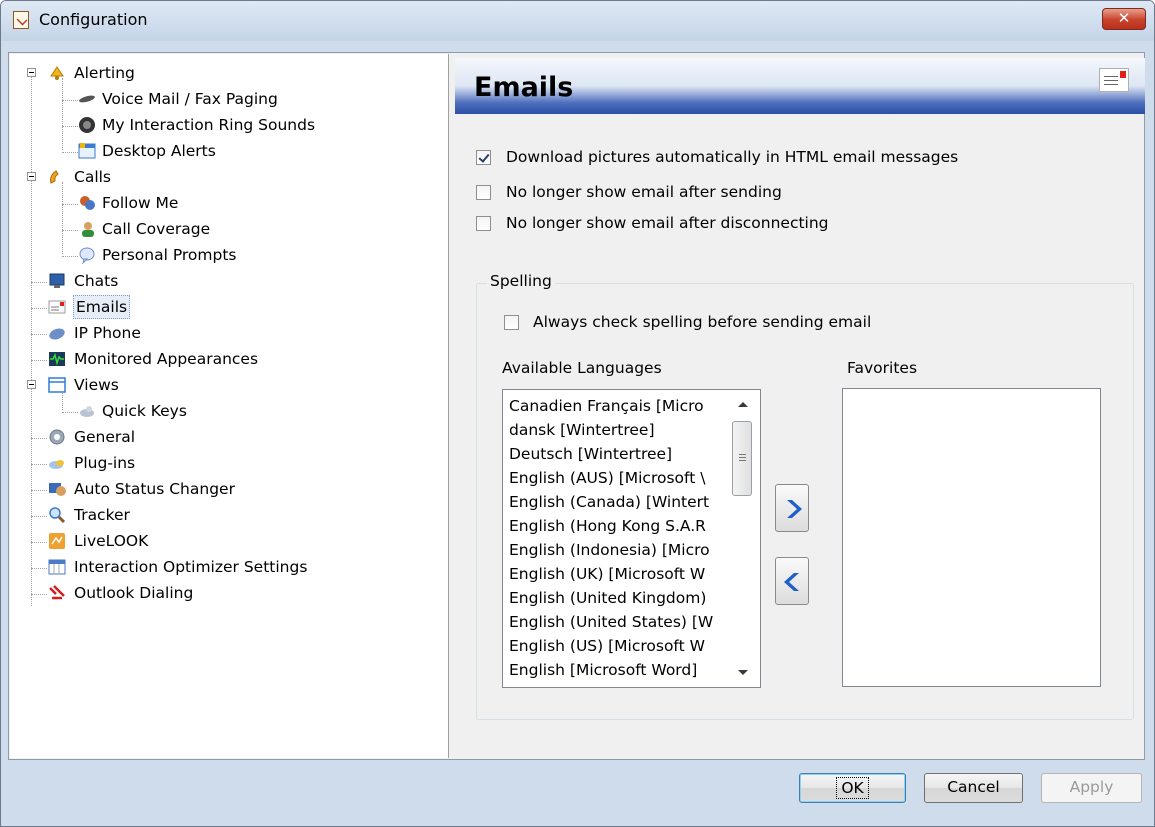 This screenshot has width=1155, height=827. I want to click on language-item: English (United States) [W, so click(622, 622).